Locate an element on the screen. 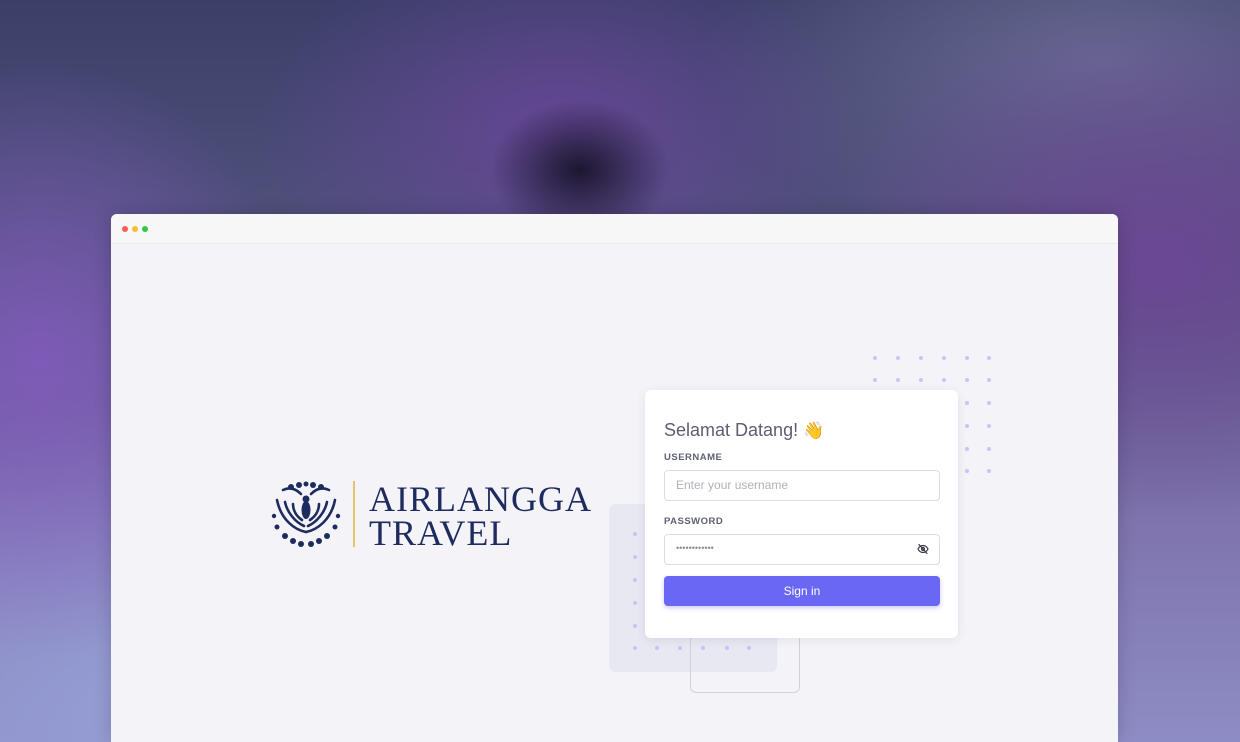 This screenshot has height=742, width=1240. waving-hand-icon: 👋 is located at coordinates (814, 430).